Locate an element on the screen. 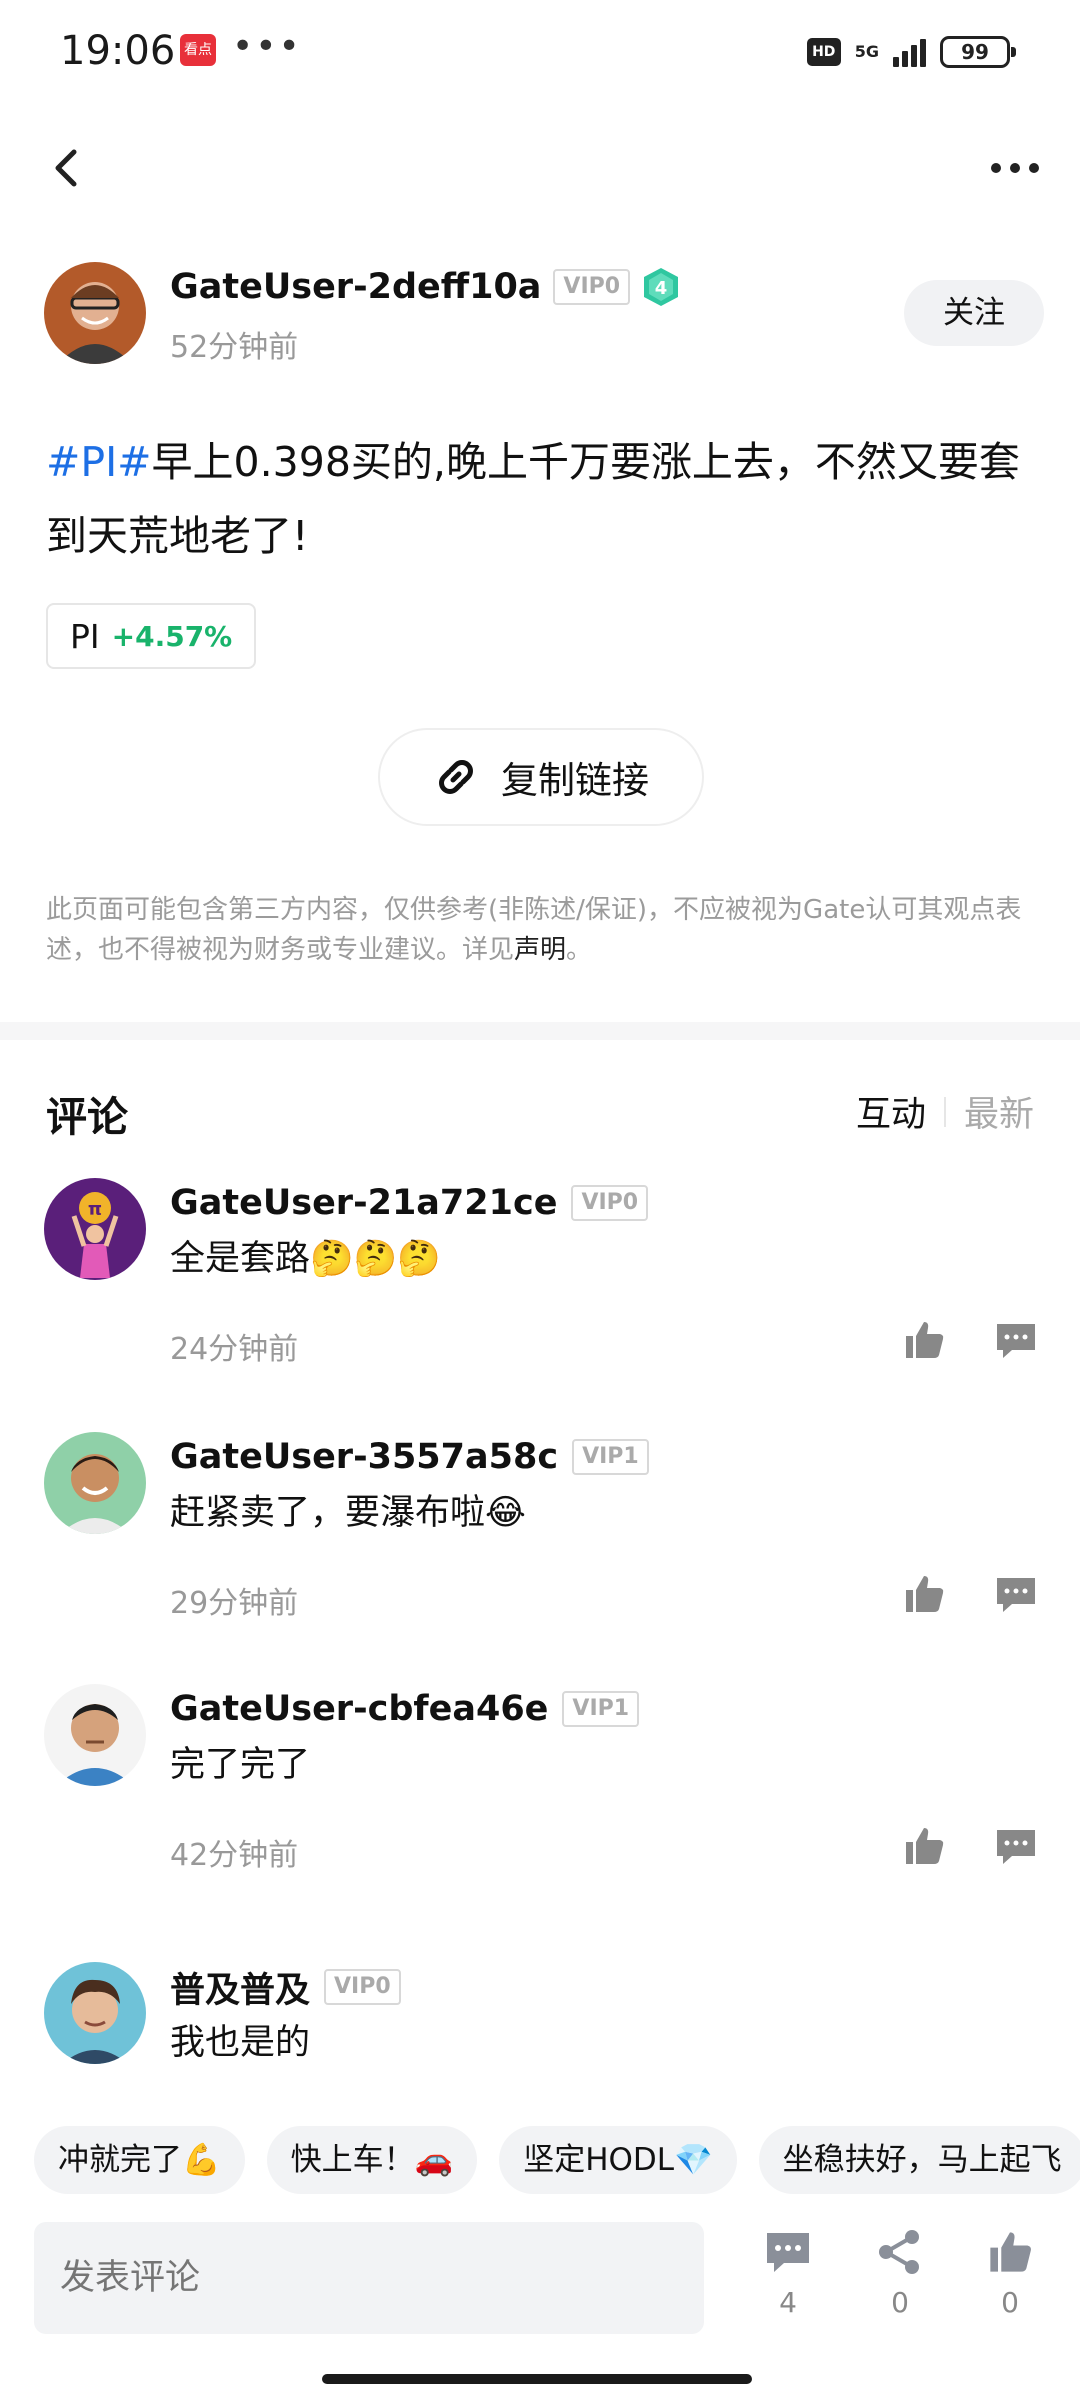 Image resolution: width=1080 pixels, height=2400 pixels. sort-divider is located at coordinates (944, 1111).